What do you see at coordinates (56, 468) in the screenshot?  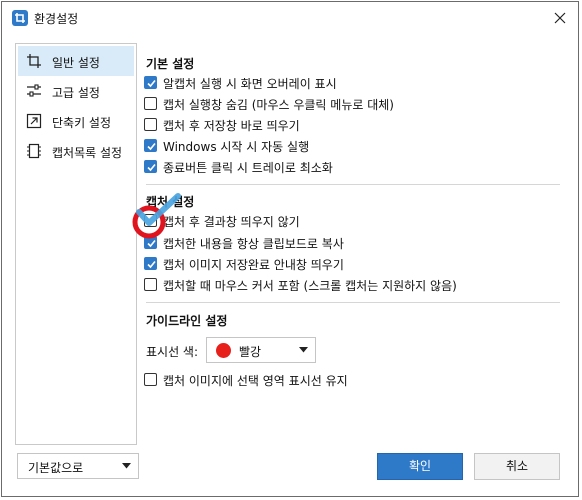 I see `defaults-label: 기본값으로` at bounding box center [56, 468].